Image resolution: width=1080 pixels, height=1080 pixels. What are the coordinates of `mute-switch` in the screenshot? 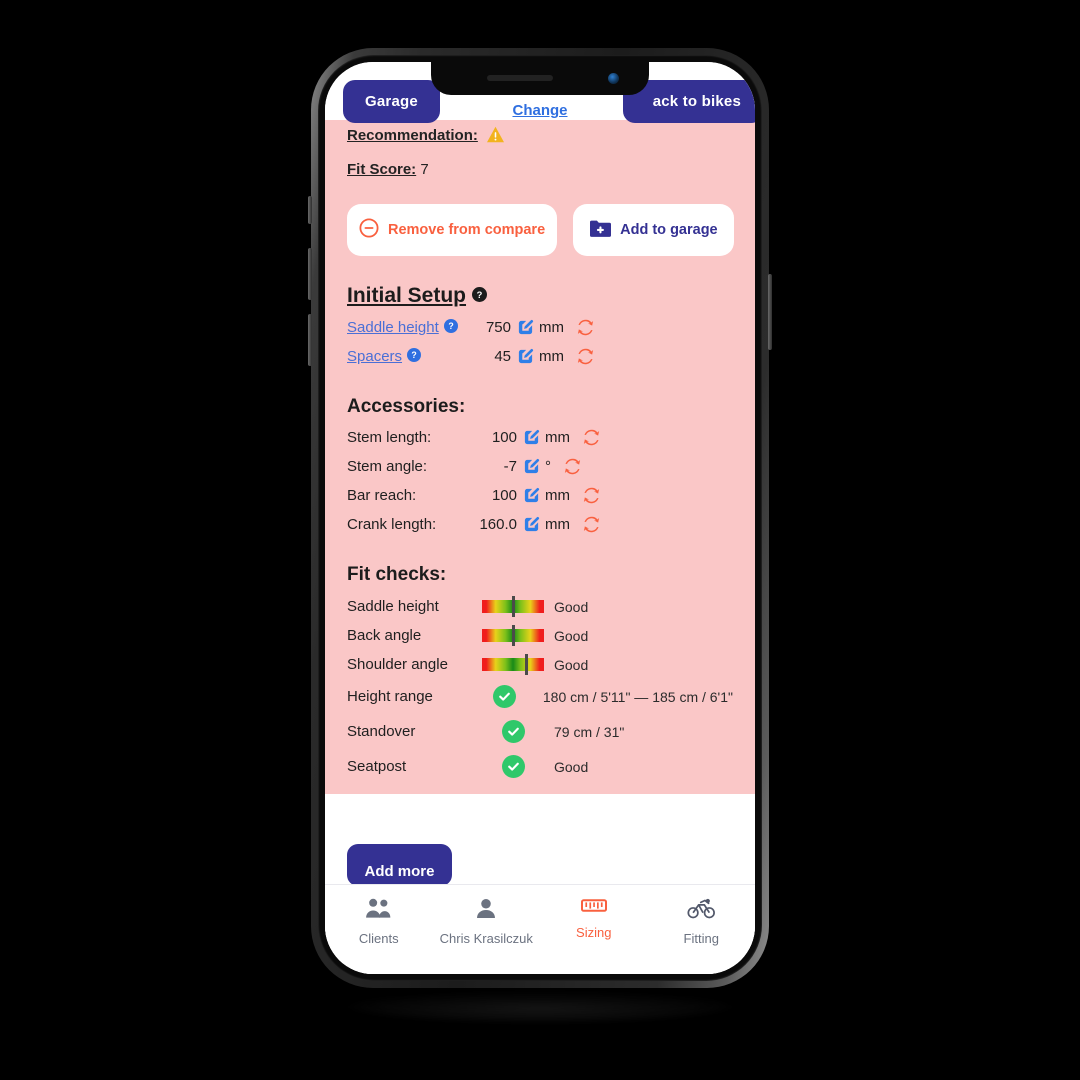 It's located at (310, 210).